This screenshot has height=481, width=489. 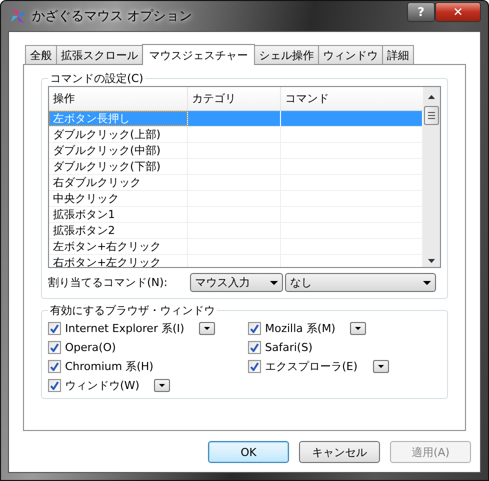 What do you see at coordinates (288, 347) in the screenshot?
I see `checkbox-label: Safari(S)` at bounding box center [288, 347].